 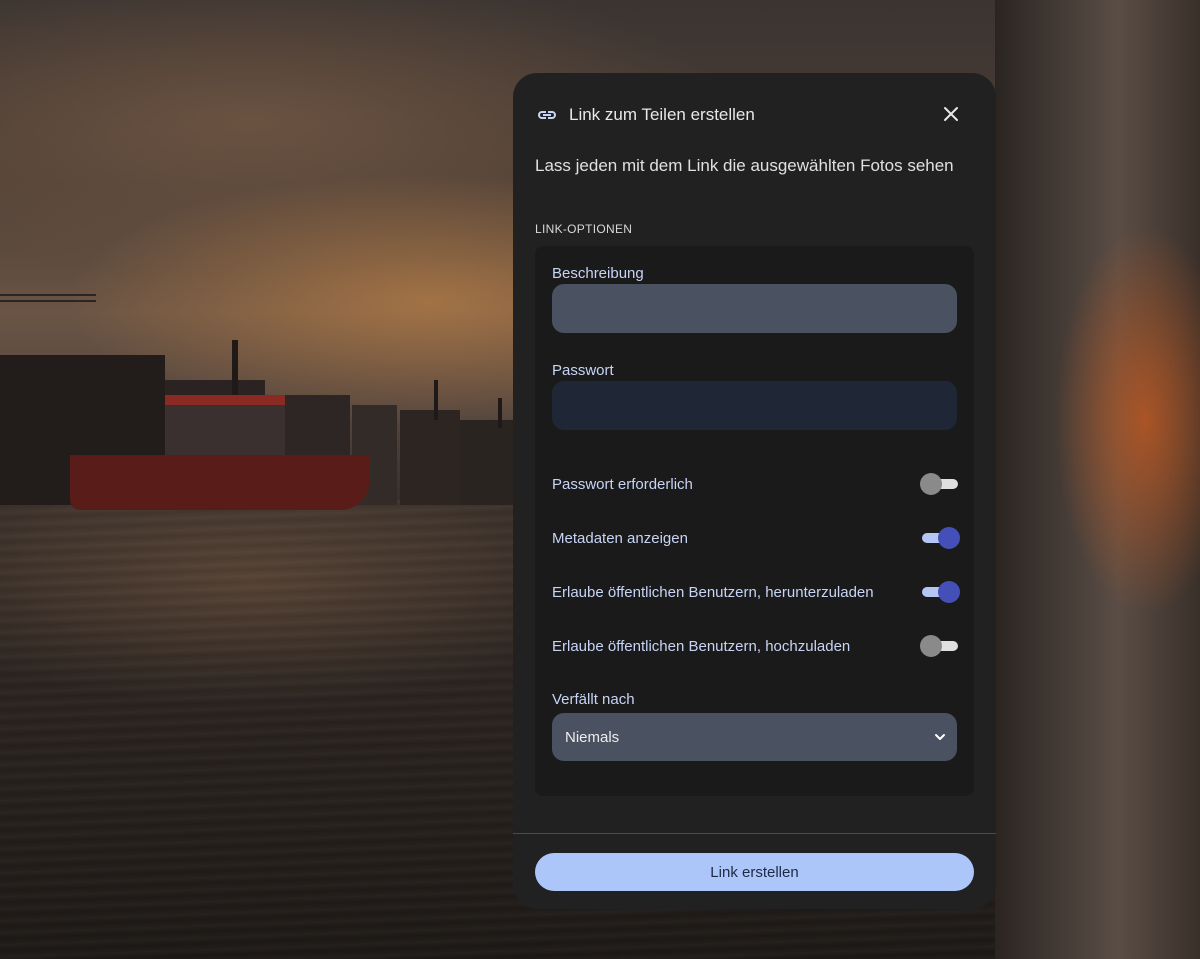 I want to click on expiry-selected-value: Niemals, so click(x=592, y=737).